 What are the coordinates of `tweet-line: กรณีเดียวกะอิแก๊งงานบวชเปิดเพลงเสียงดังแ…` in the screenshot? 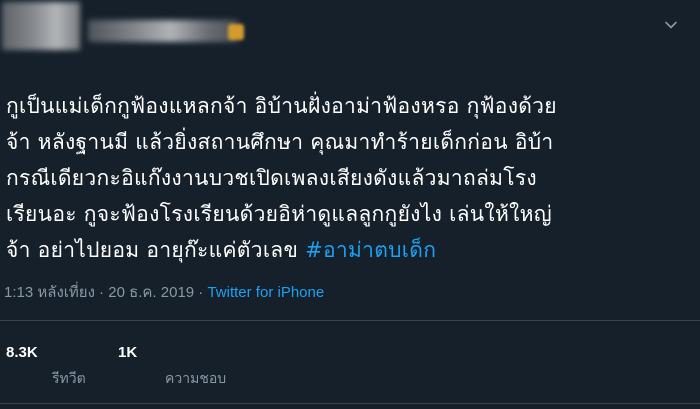 It's located at (271, 178).